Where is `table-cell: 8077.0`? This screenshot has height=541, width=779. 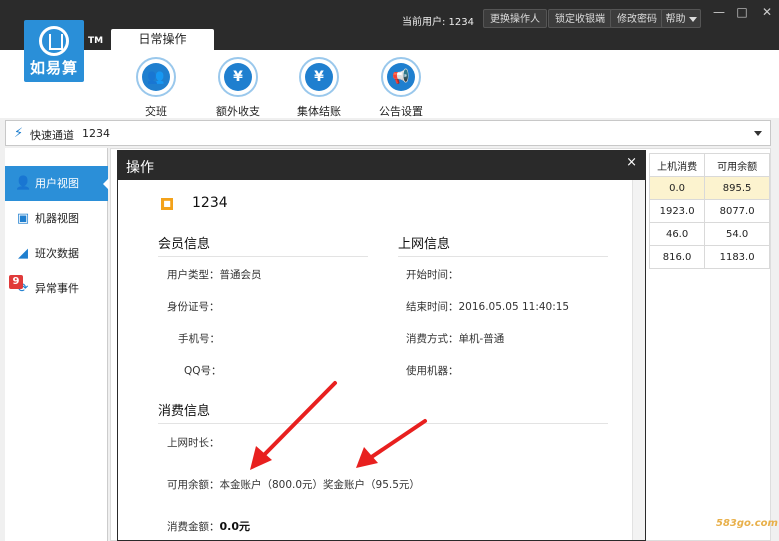
table-cell: 8077.0 is located at coordinates (737, 211).